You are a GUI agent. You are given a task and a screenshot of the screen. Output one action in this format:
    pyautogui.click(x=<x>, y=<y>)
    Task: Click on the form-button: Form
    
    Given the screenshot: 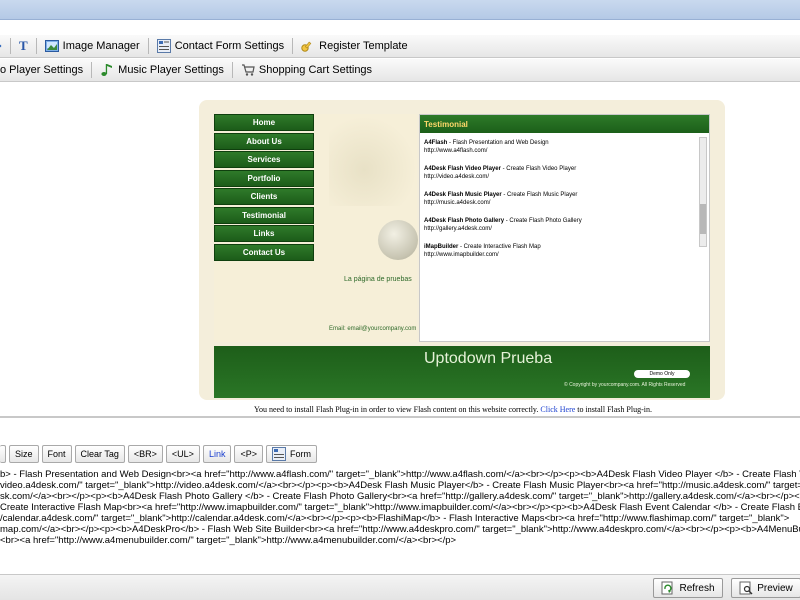 What is the action you would take?
    pyautogui.click(x=291, y=454)
    